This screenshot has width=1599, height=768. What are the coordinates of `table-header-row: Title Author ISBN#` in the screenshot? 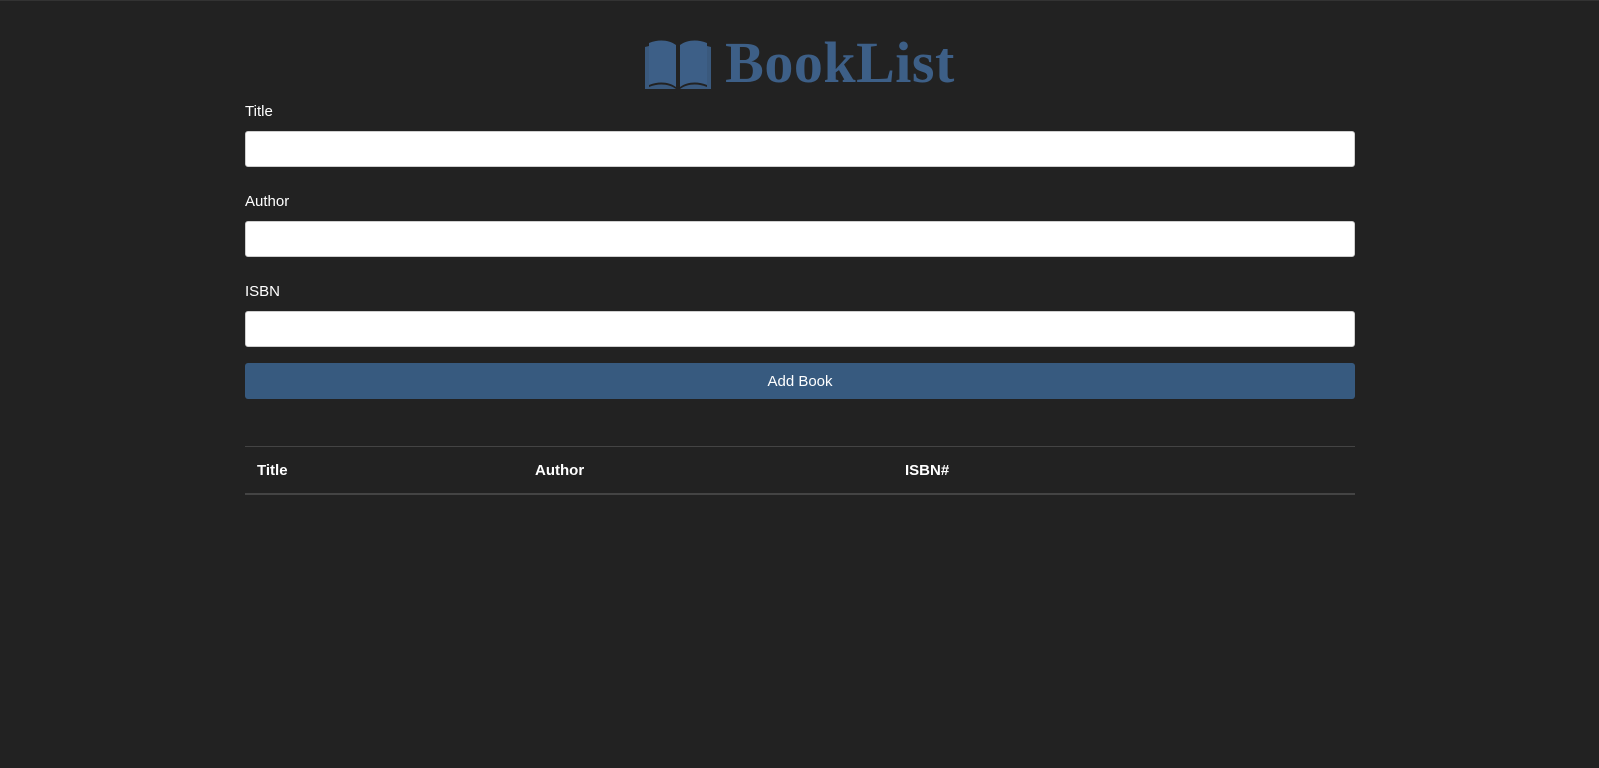 It's located at (800, 470).